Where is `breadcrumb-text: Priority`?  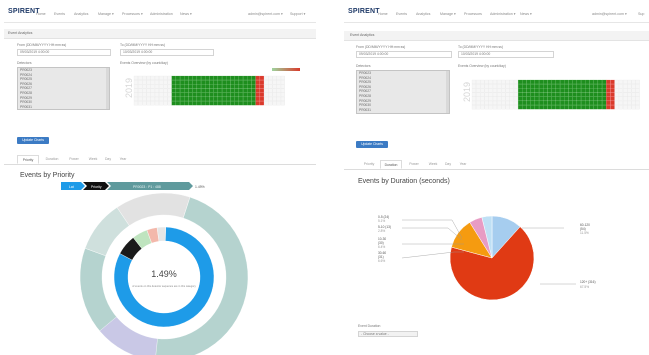 breadcrumb-text: Priority is located at coordinates (96, 187).